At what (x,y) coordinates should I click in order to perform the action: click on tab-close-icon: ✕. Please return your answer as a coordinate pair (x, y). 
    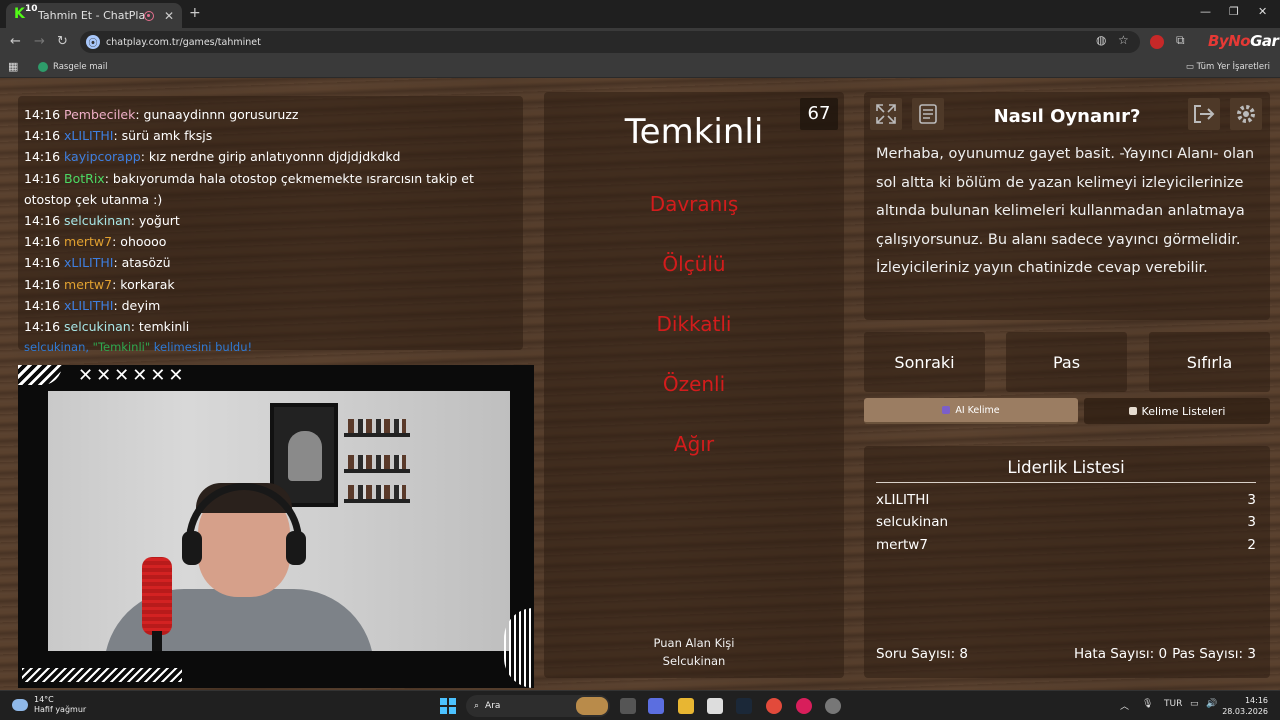
    Looking at the image, I should click on (169, 16).